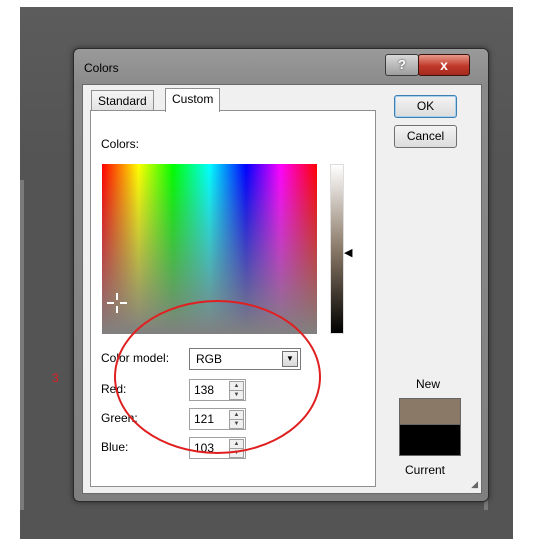  I want to click on tab-custom: Custom, so click(193, 100).